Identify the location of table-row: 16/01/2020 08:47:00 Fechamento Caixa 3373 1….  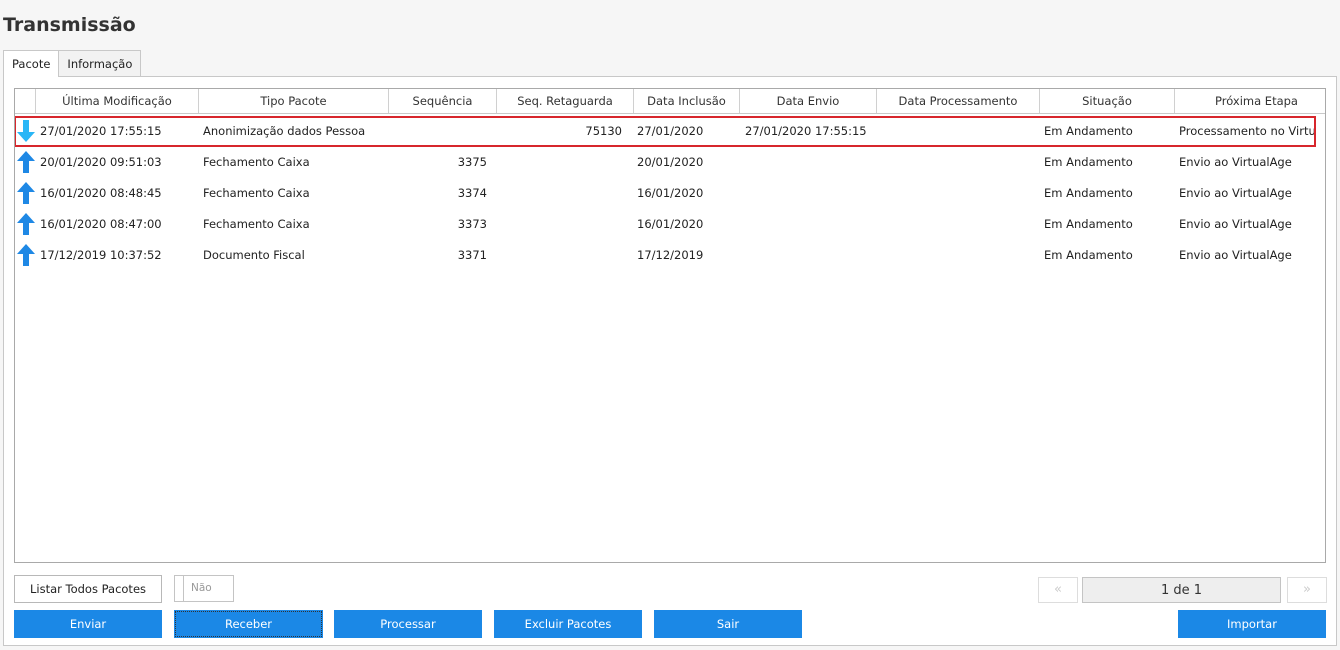
(670, 224).